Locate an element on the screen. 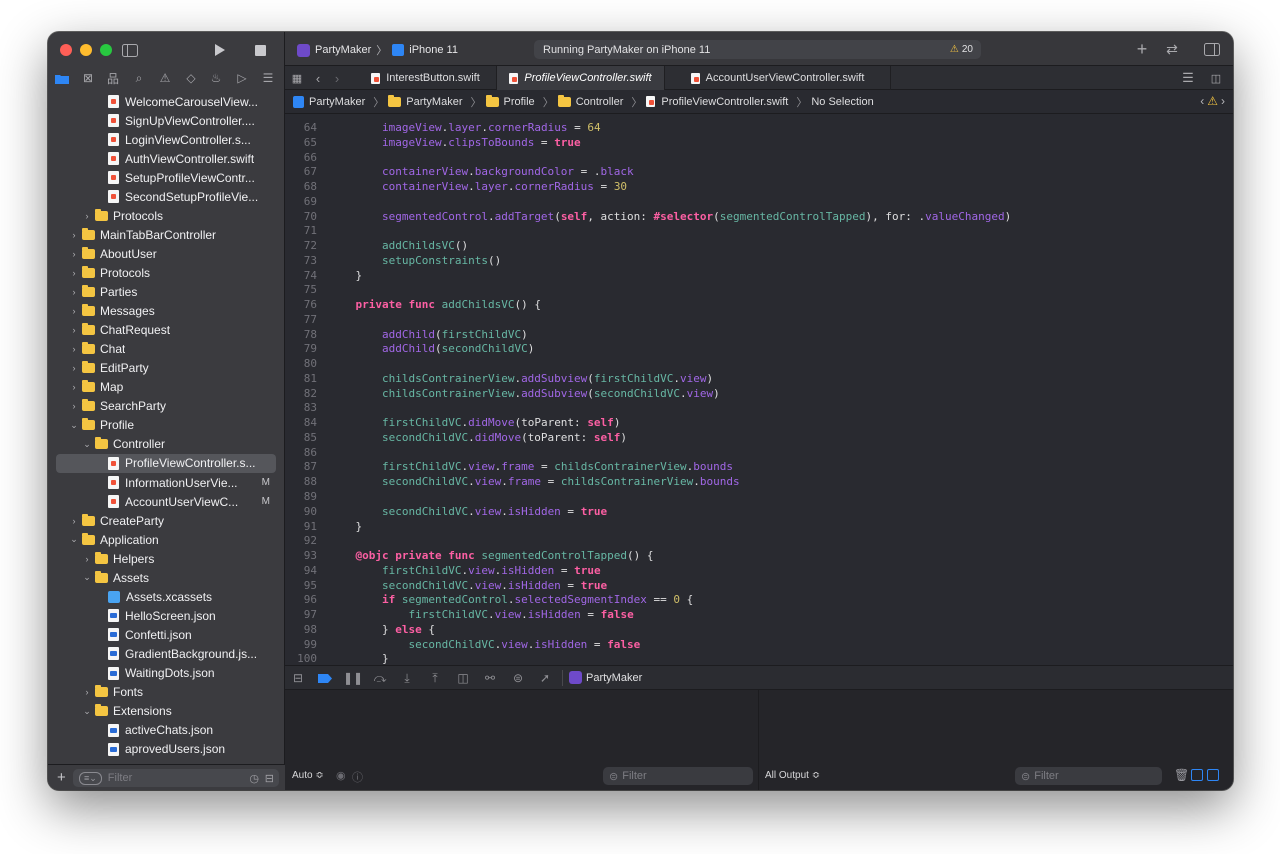 Image resolution: width=1280 pixels, height=854 pixels. run-button is located at coordinates (220, 50).